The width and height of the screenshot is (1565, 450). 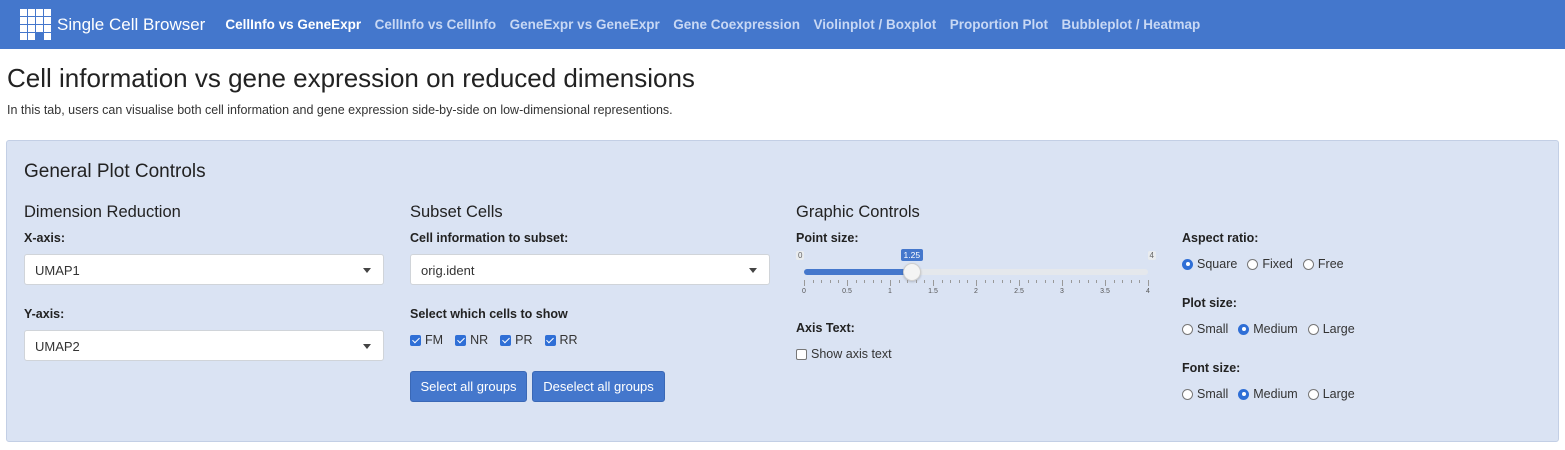 What do you see at coordinates (568, 340) in the screenshot?
I see `group-label: RR` at bounding box center [568, 340].